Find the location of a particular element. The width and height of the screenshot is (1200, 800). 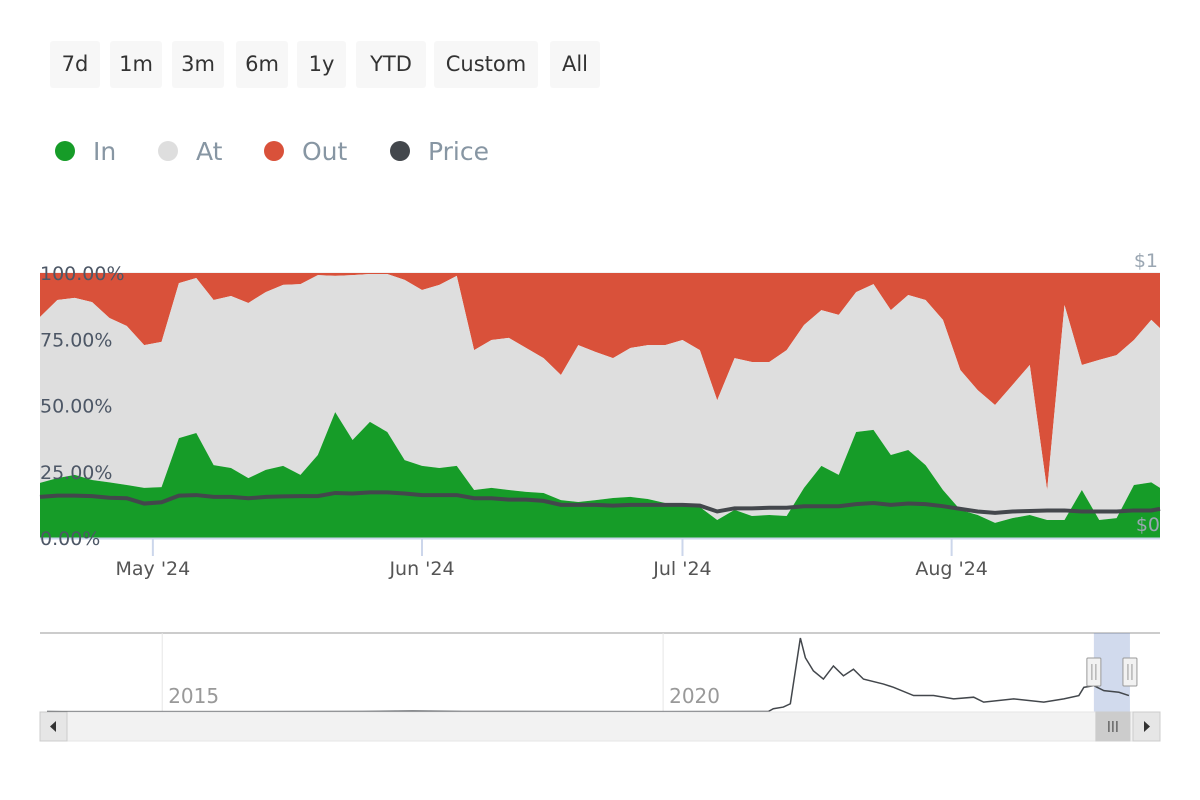

navigator: 2015 2020 is located at coordinates (600, 687).